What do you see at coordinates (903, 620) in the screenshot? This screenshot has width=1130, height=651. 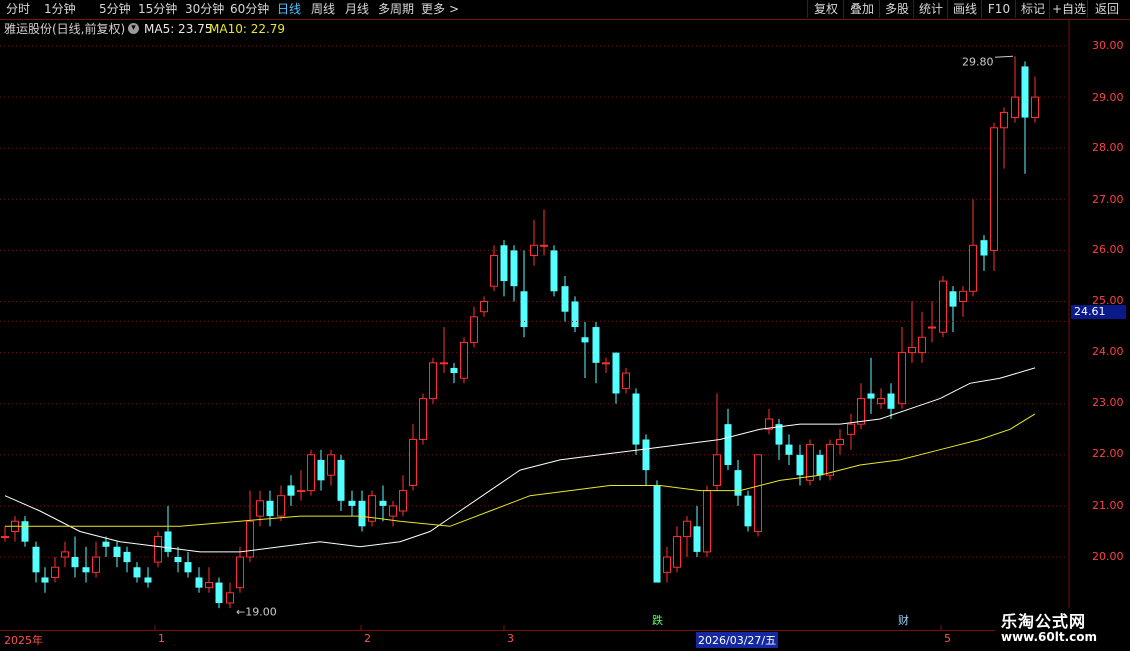 I see `event-tag-cai: 财` at bounding box center [903, 620].